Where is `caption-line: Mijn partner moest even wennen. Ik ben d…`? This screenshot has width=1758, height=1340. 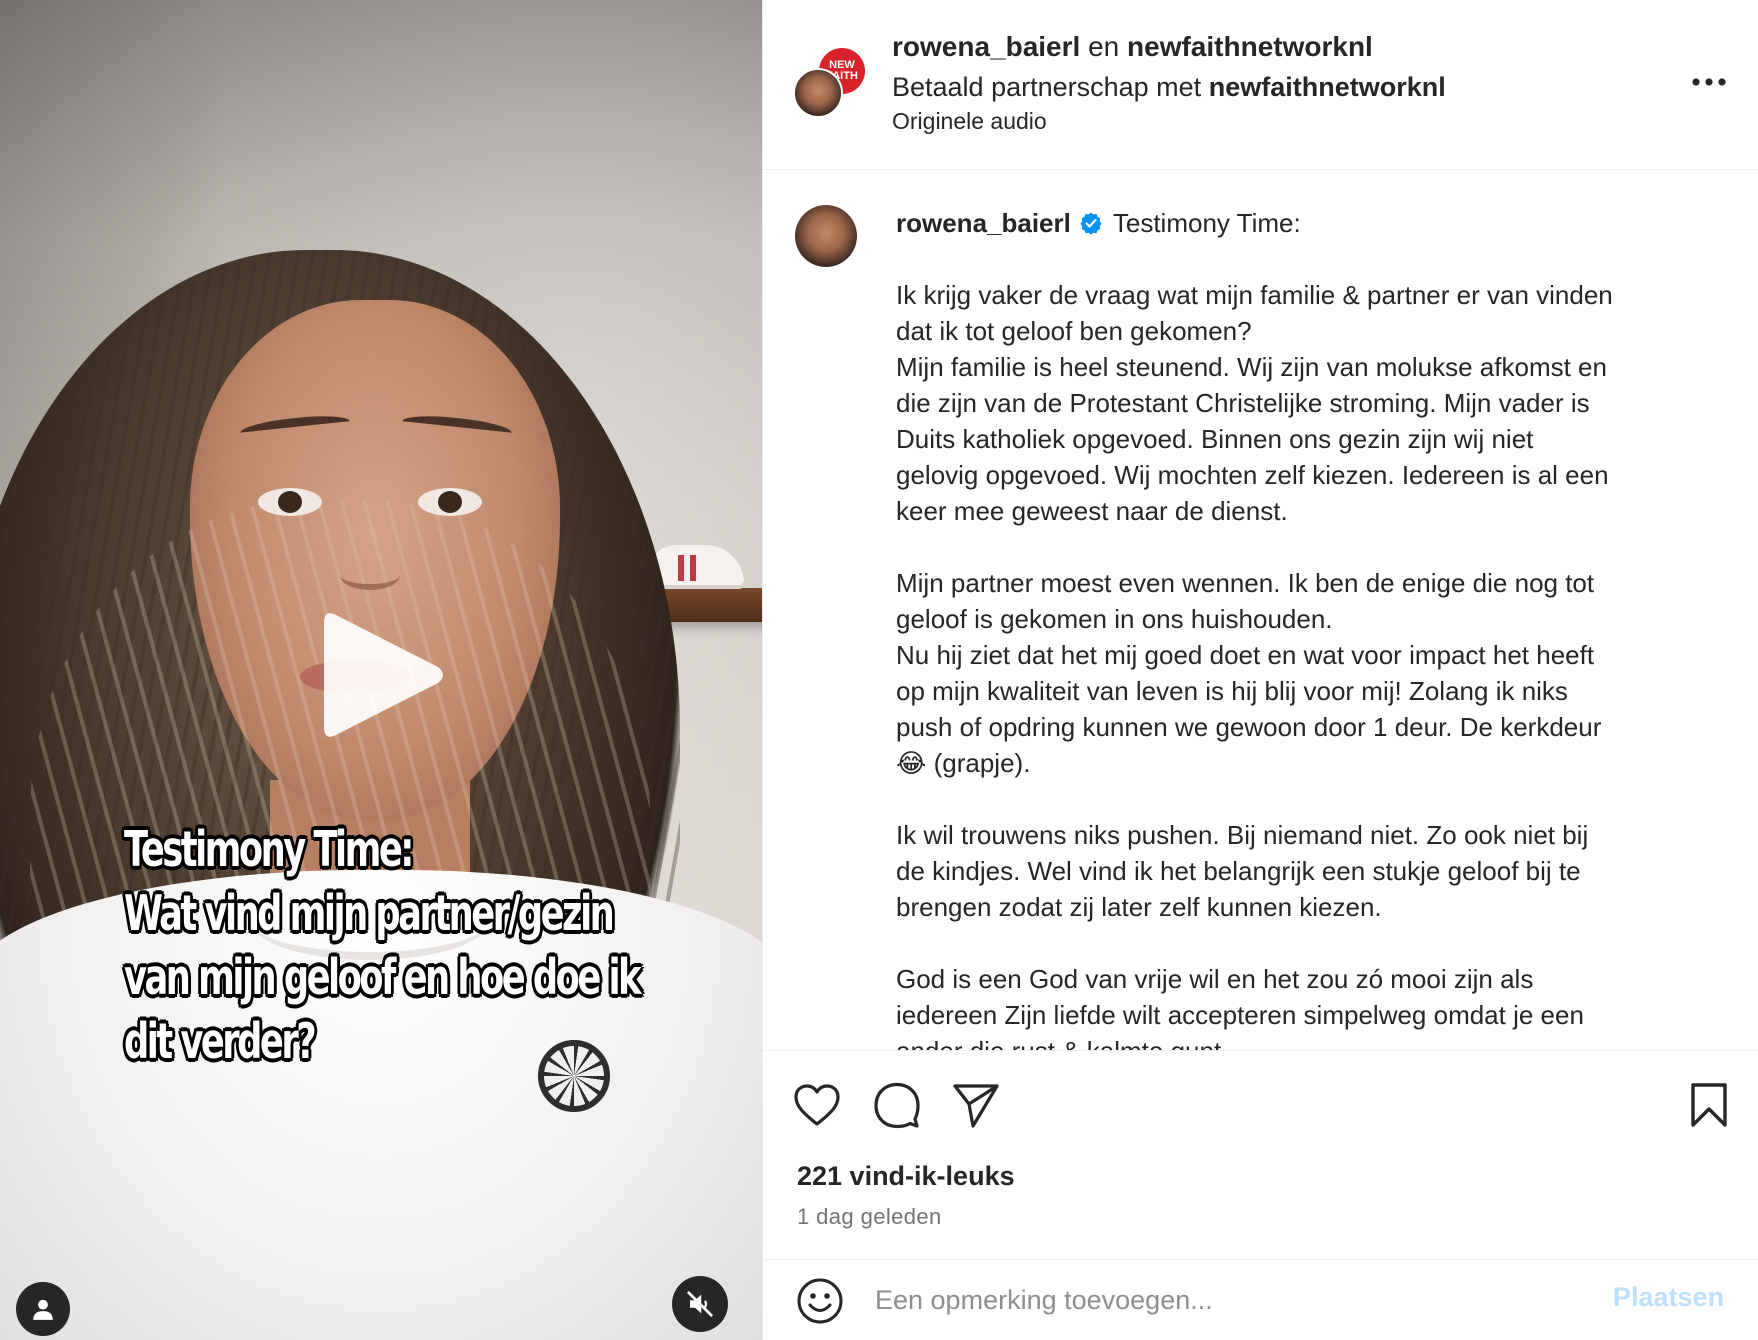
caption-line: Mijn partner moest even wennen. Ik ben d… is located at coordinates (1245, 583).